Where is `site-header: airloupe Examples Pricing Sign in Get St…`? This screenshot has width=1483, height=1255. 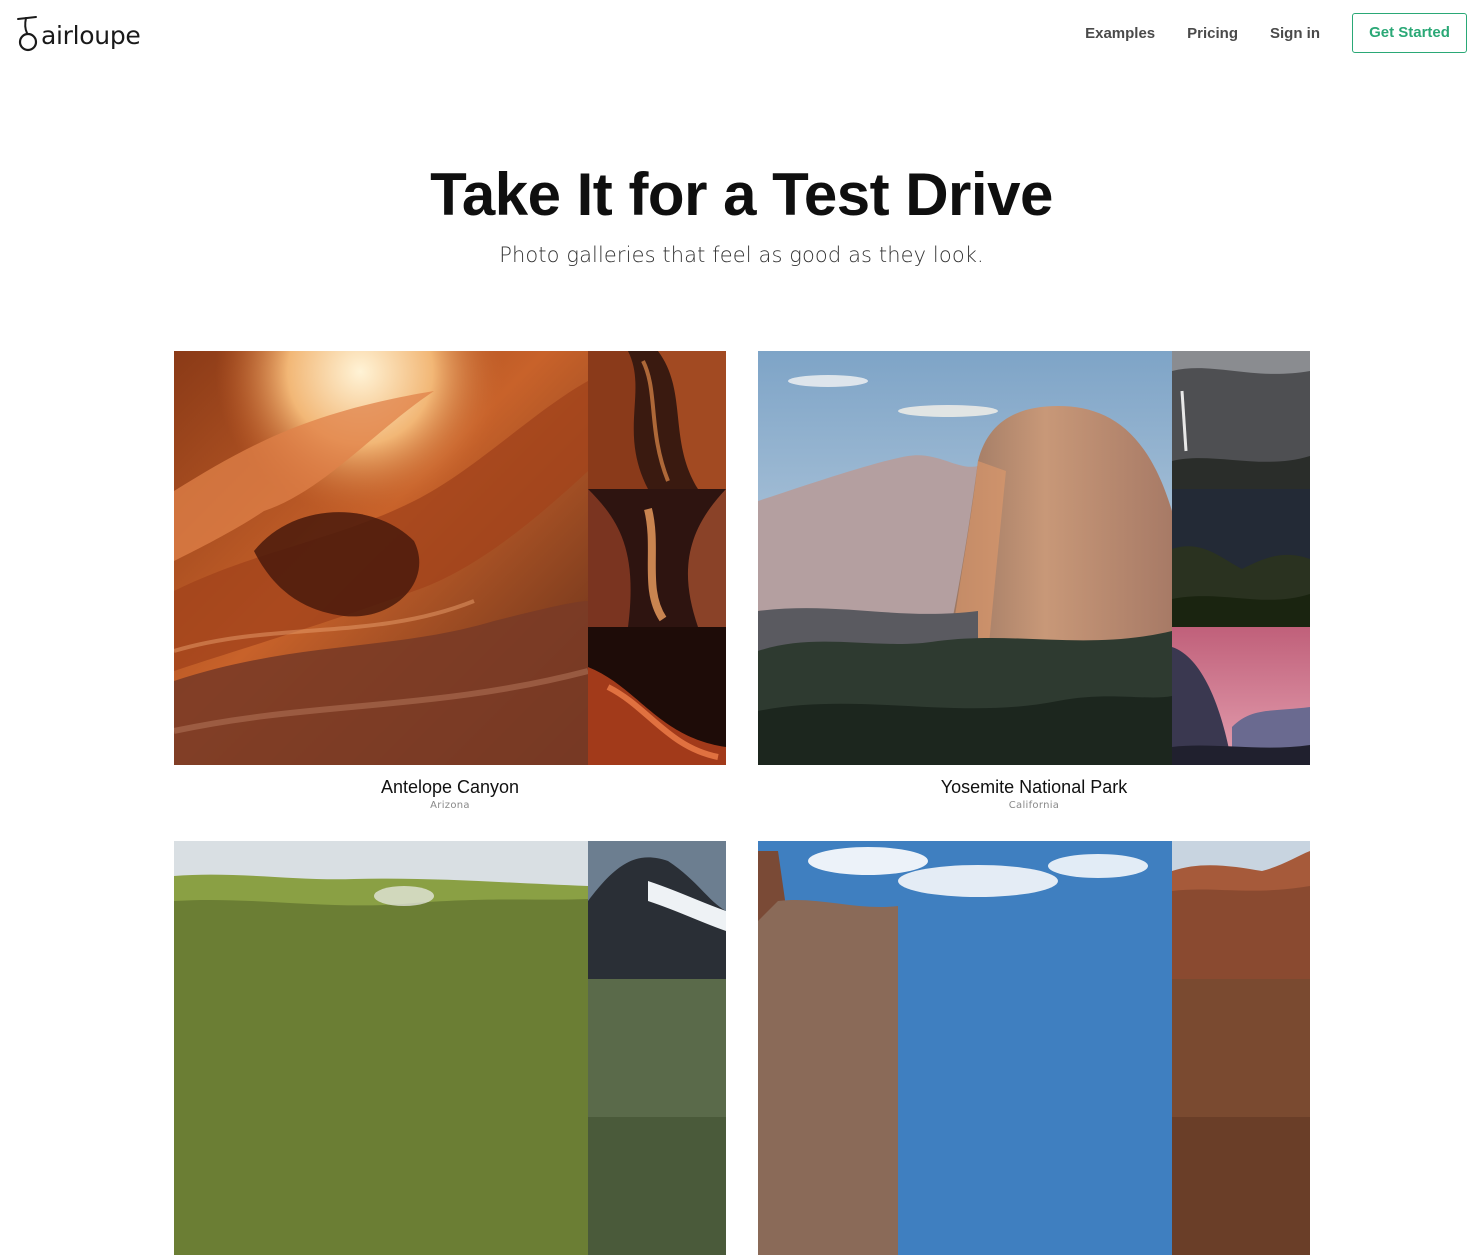
site-header: airloupe Examples Pricing Sign in Get St… is located at coordinates (741, 35).